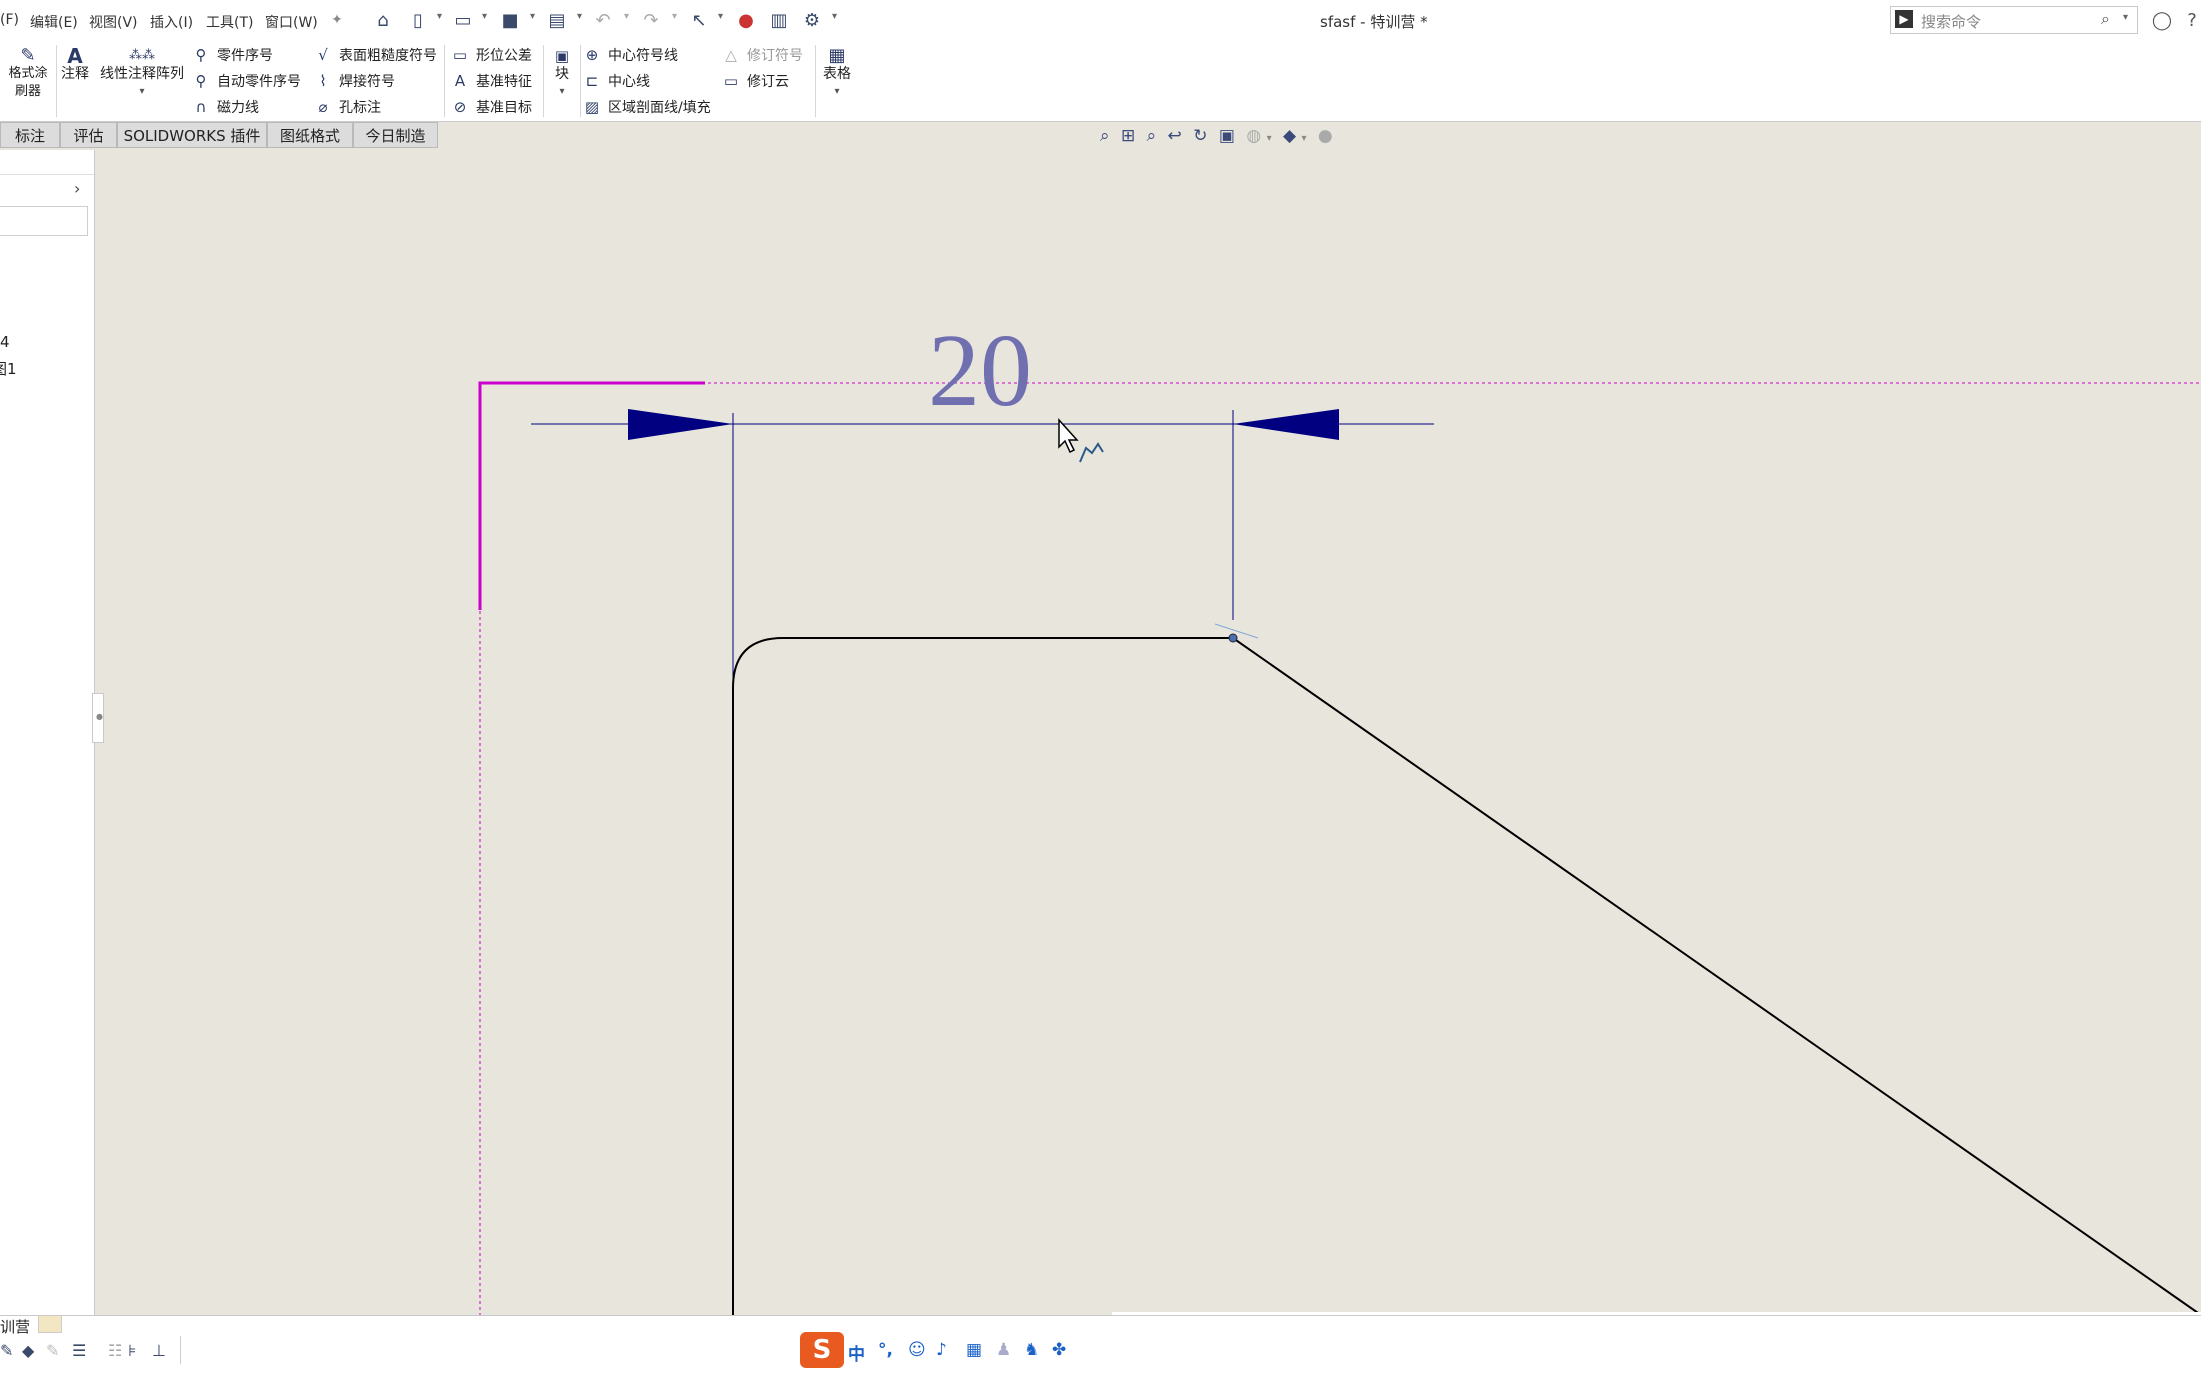  I want to click on add-sheet-tab, so click(50, 1324).